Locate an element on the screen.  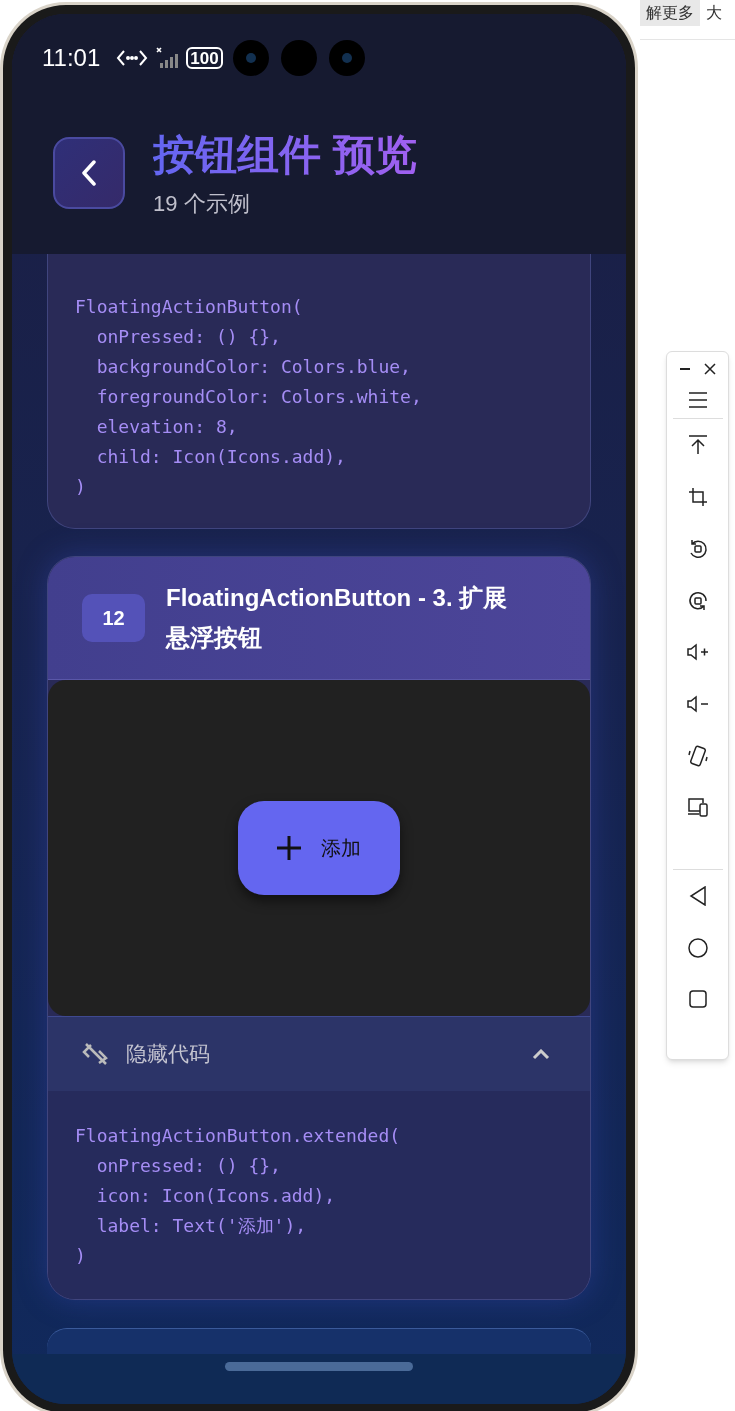
close-icon is located at coordinates (709, 369).